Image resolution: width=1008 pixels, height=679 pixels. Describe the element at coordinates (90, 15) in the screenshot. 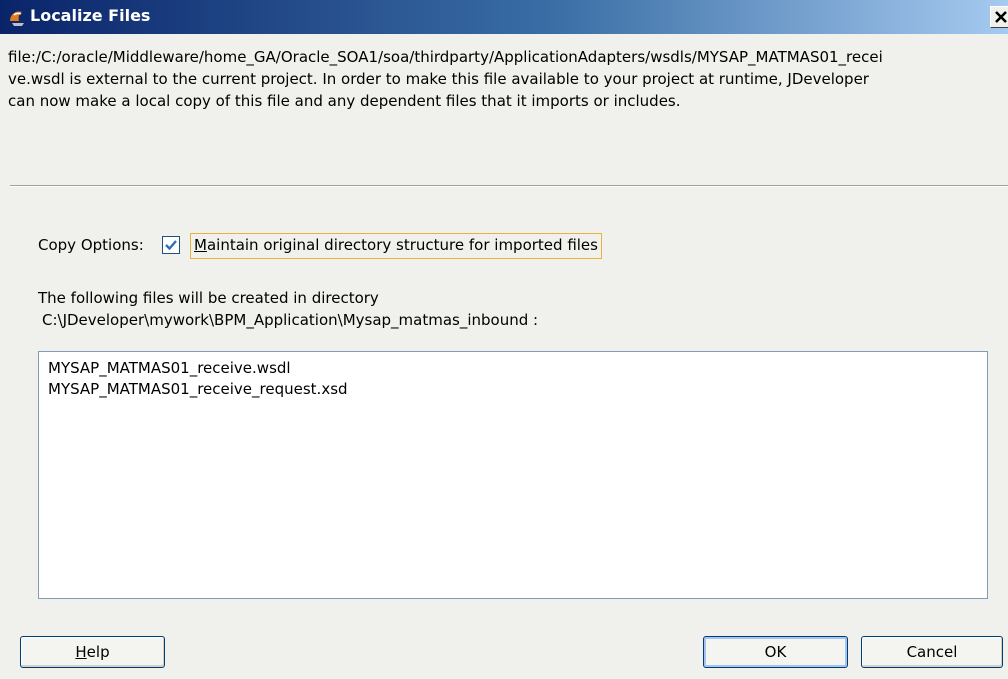

I see `window-title: Localize Files` at that location.